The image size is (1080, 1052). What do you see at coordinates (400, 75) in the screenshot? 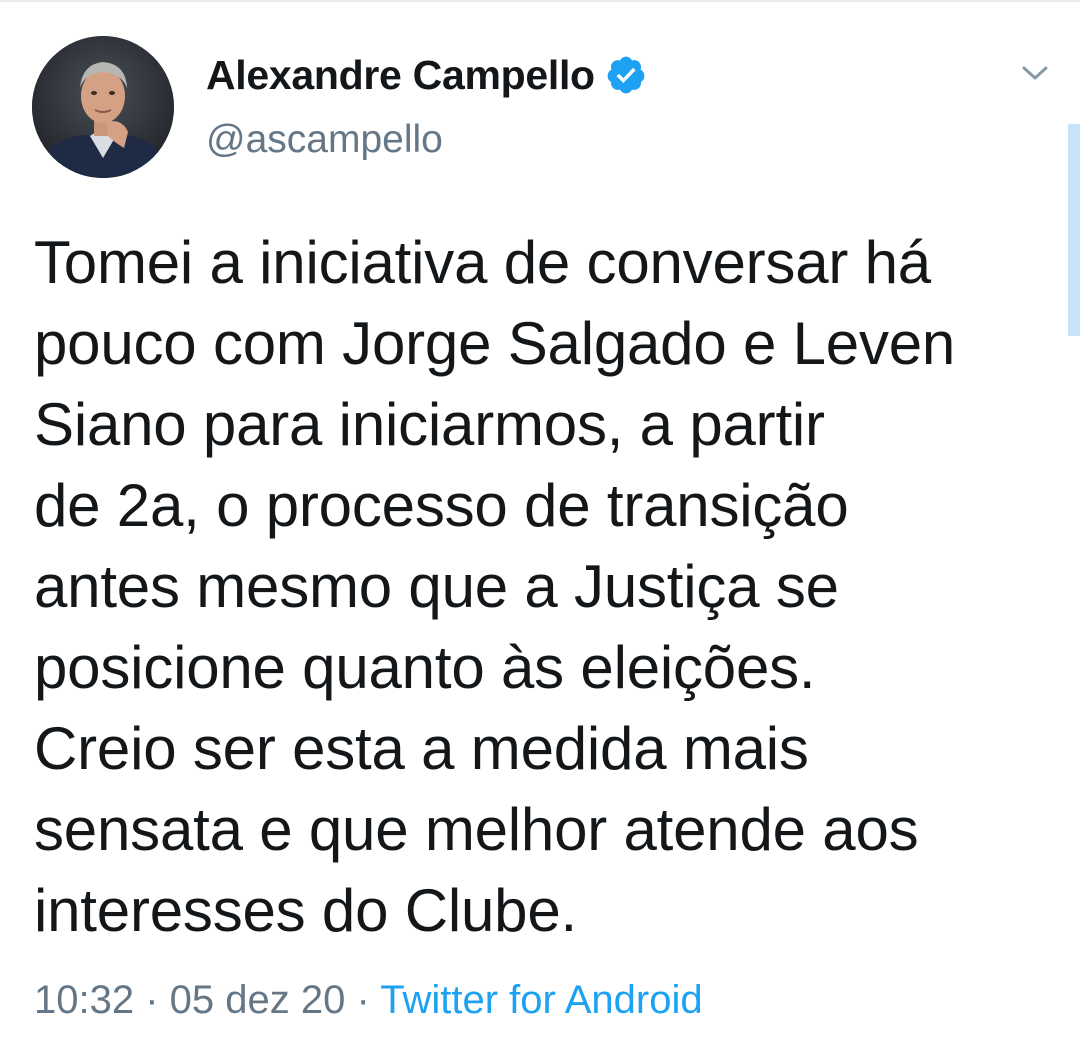
I see `author-display-name: Alexandre Campello` at bounding box center [400, 75].